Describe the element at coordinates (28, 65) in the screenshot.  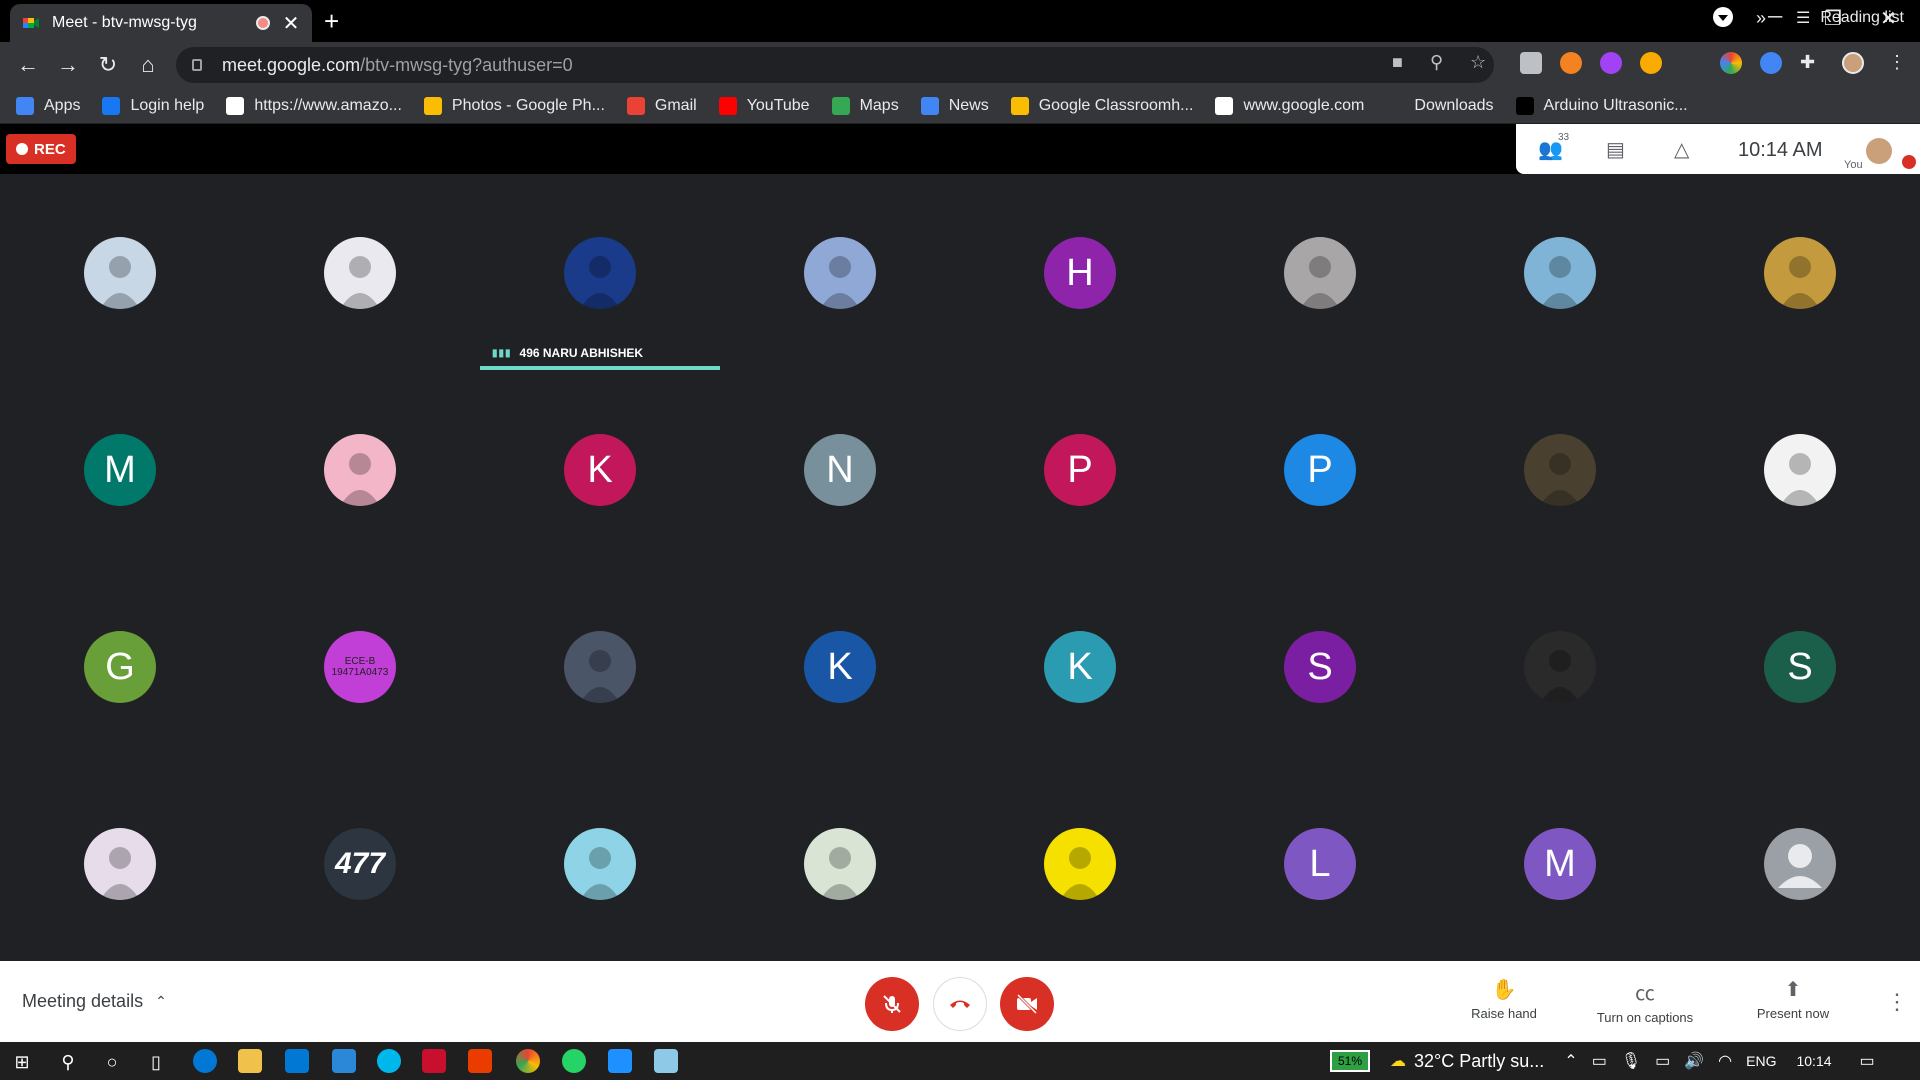
I see `back-button: ←` at that location.